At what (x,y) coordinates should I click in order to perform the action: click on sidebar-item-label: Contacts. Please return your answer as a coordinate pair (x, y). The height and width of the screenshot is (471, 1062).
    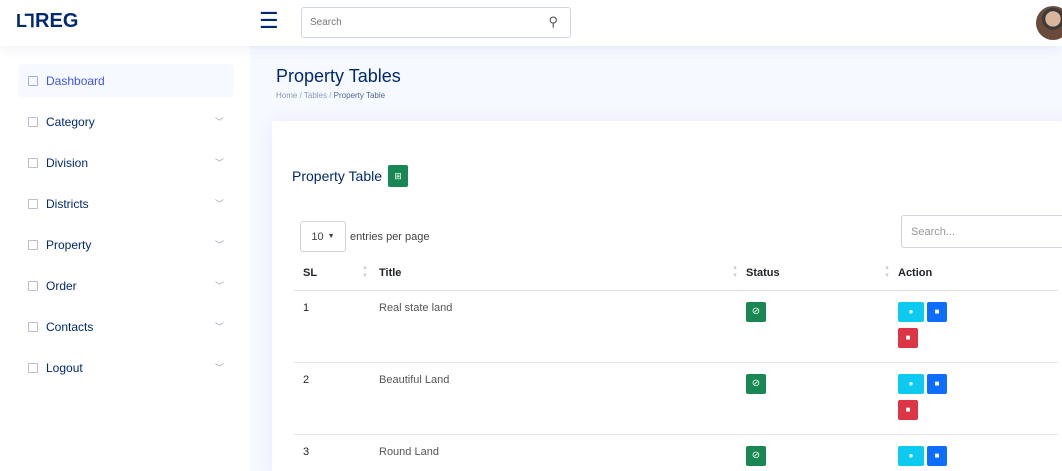
    Looking at the image, I should click on (70, 326).